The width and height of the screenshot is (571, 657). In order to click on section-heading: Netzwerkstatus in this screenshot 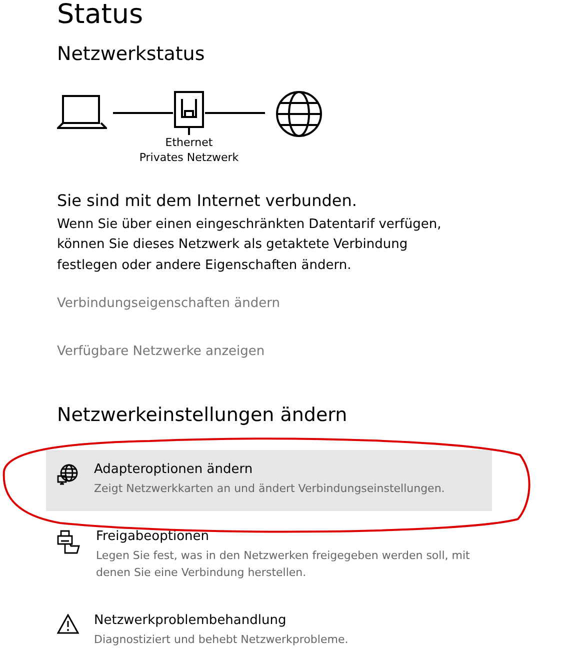, I will do `click(131, 54)`.